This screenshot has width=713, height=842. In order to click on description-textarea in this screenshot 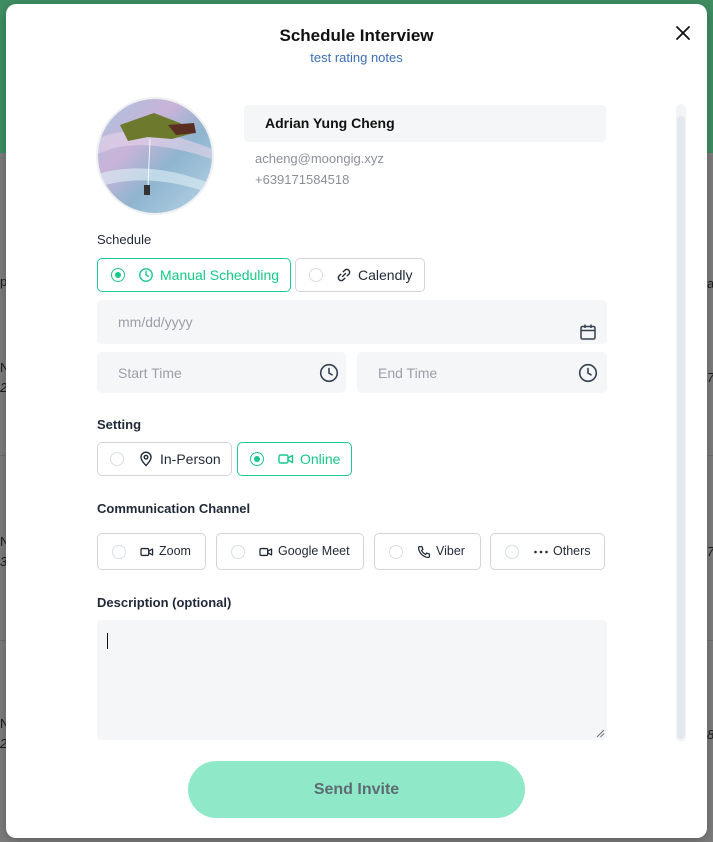, I will do `click(352, 680)`.